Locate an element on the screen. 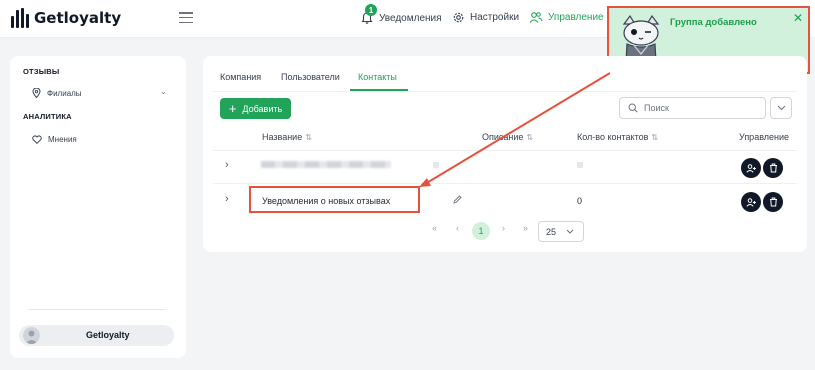 The width and height of the screenshot is (815, 370). plus-icon: + is located at coordinates (232, 108).